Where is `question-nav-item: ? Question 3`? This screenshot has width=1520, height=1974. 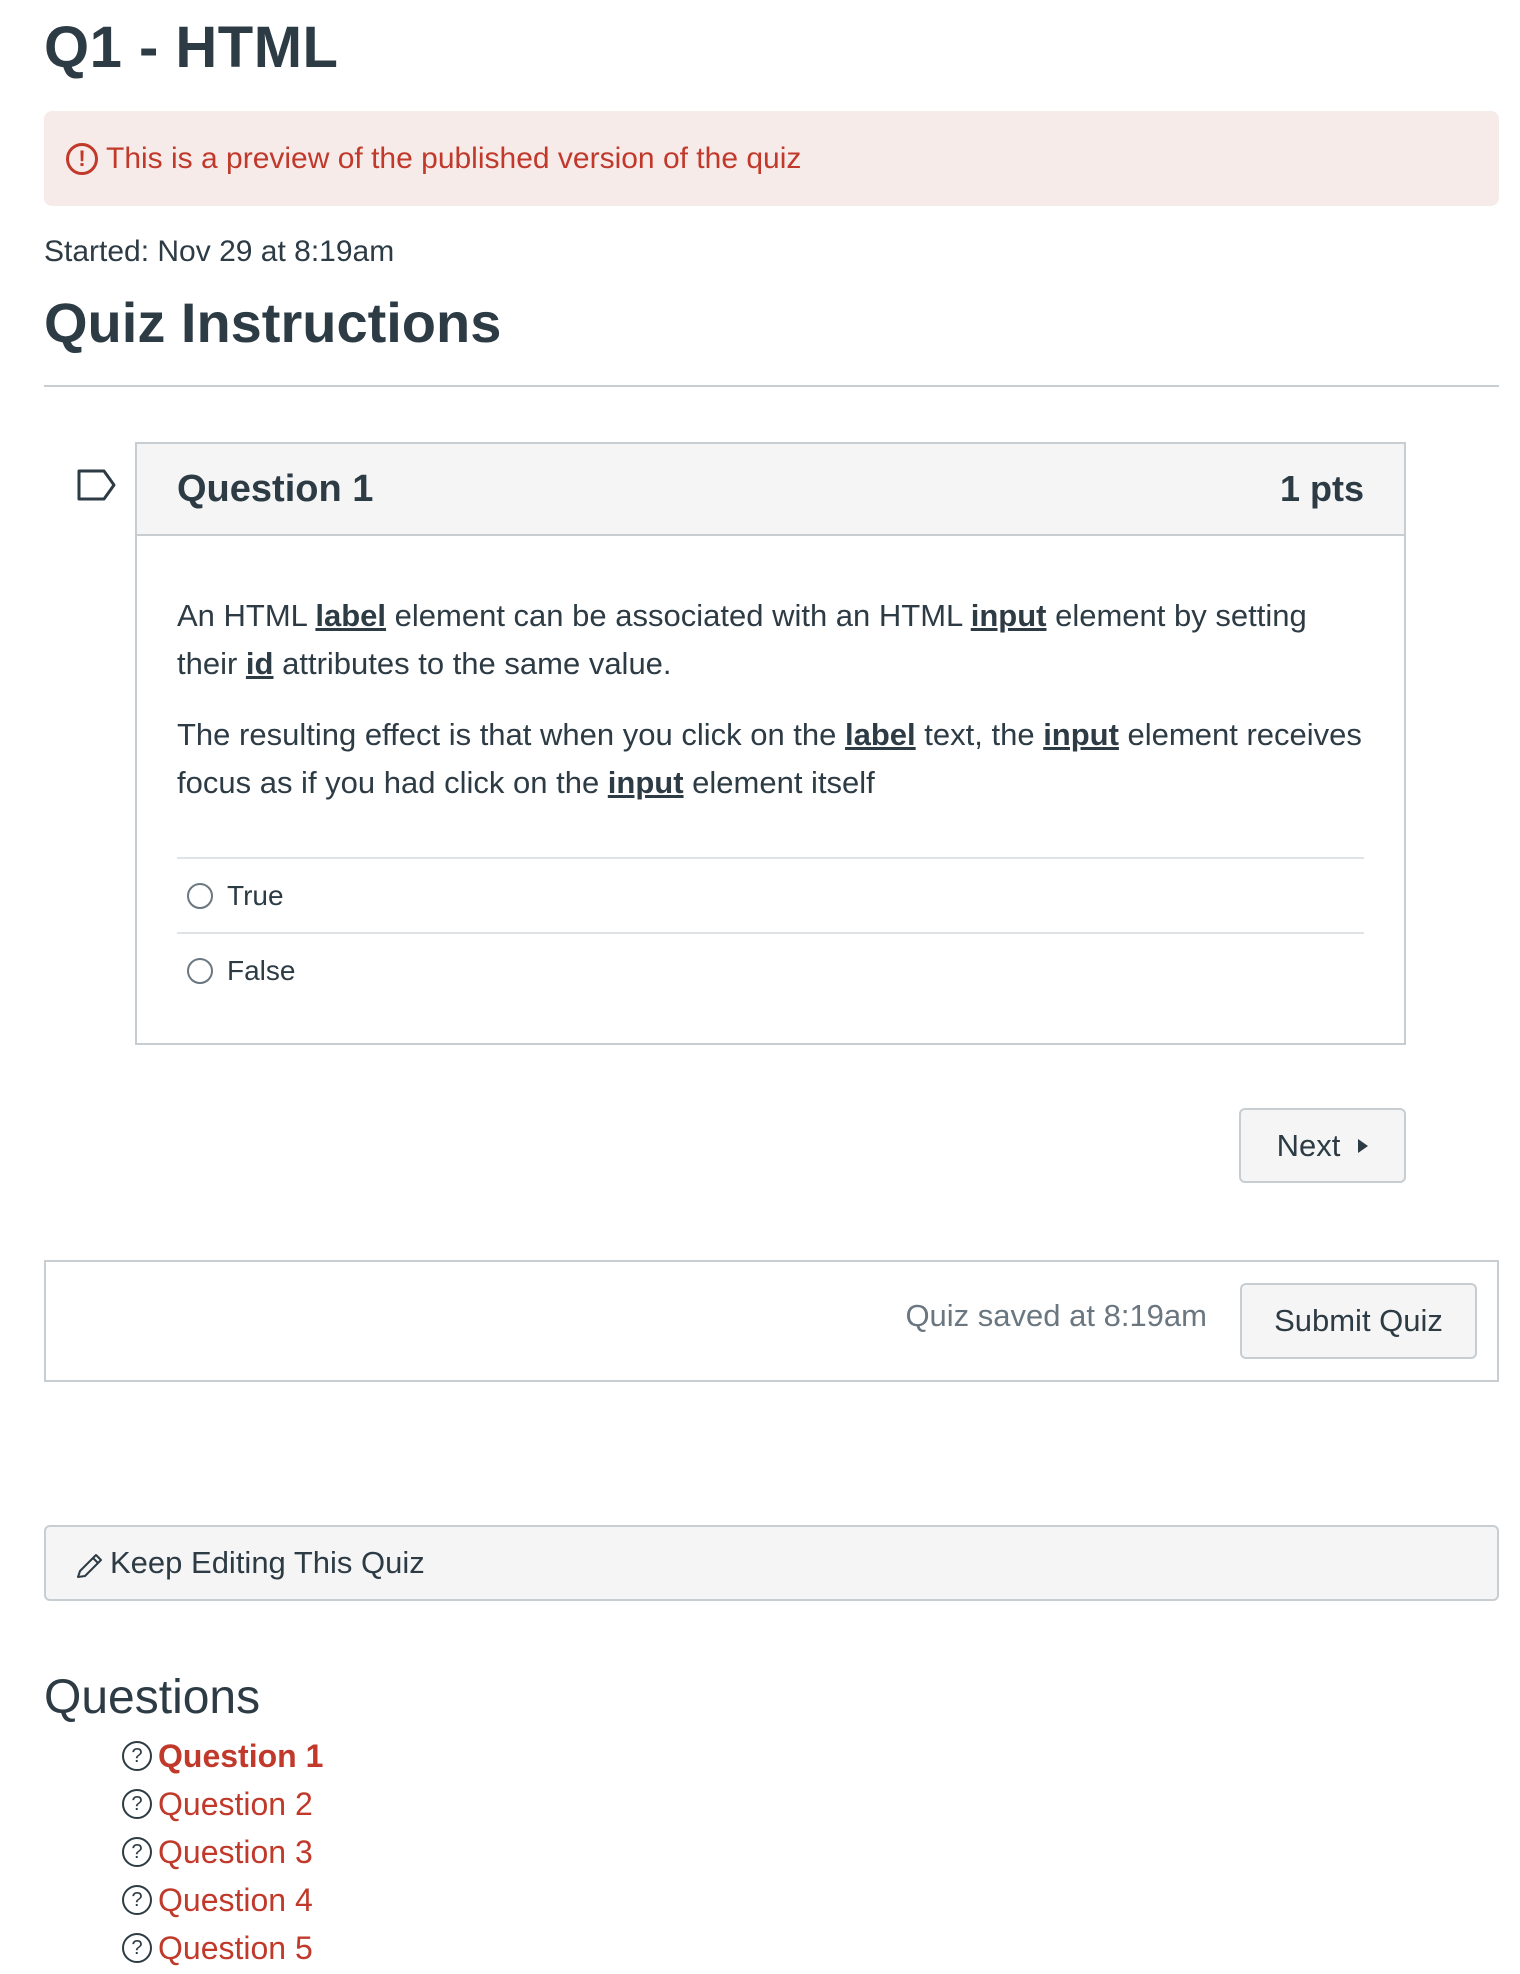
question-nav-item: ? Question 3 is located at coordinates (222, 1852).